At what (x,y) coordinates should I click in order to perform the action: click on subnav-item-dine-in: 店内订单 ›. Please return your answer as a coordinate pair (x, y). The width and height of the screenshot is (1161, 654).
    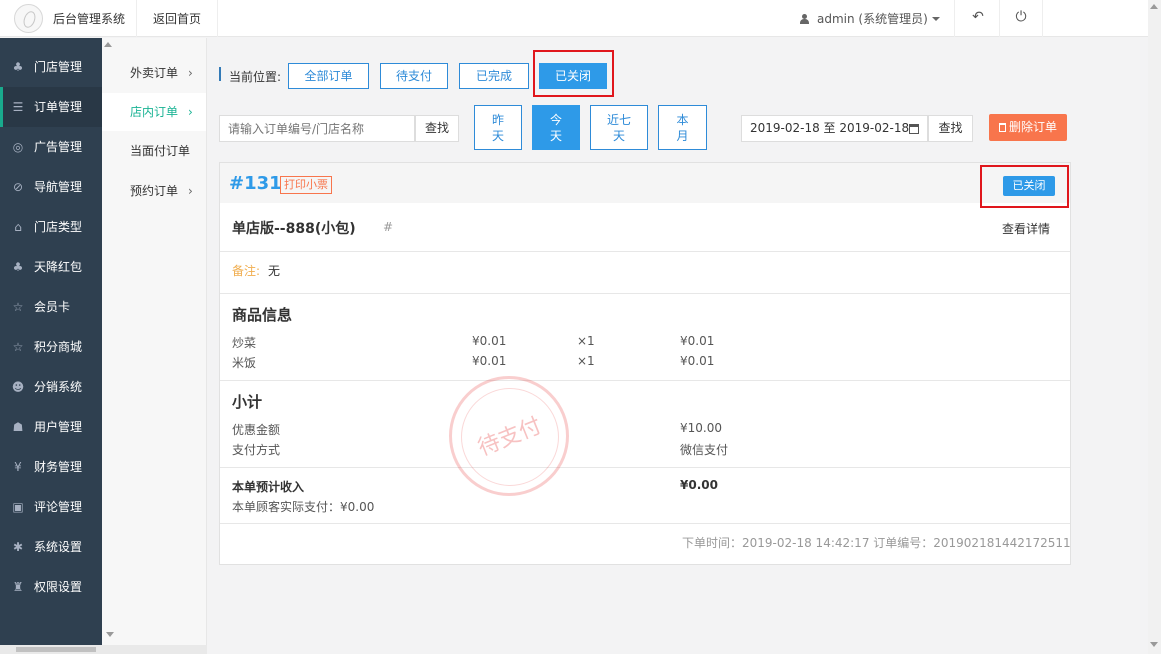
    Looking at the image, I should click on (154, 112).